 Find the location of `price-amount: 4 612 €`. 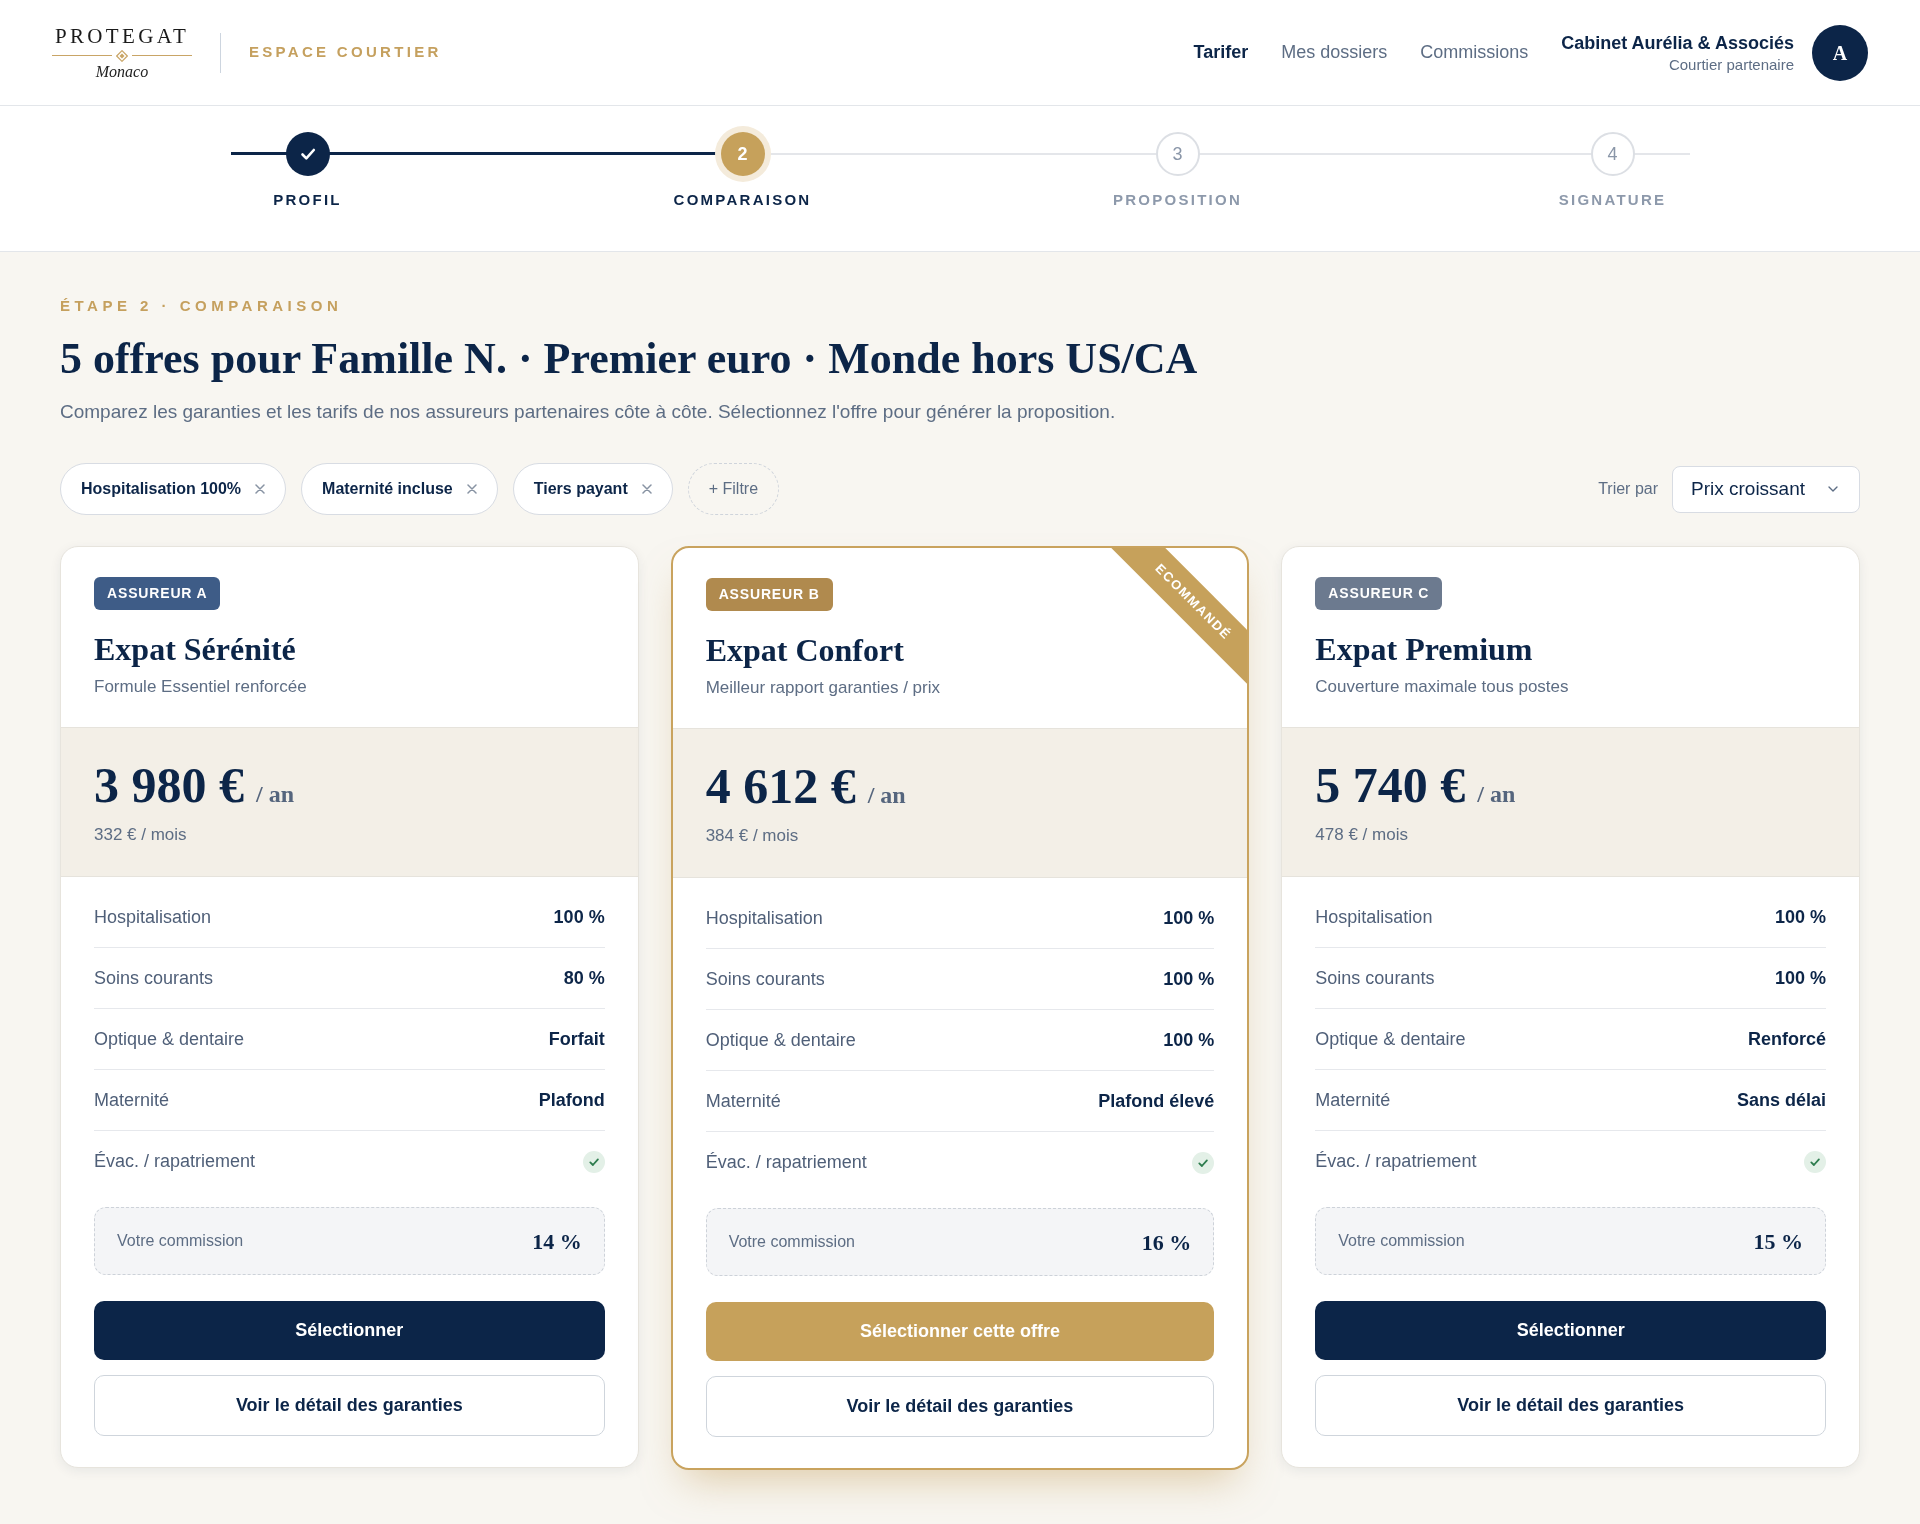

price-amount: 4 612 € is located at coordinates (780, 786).